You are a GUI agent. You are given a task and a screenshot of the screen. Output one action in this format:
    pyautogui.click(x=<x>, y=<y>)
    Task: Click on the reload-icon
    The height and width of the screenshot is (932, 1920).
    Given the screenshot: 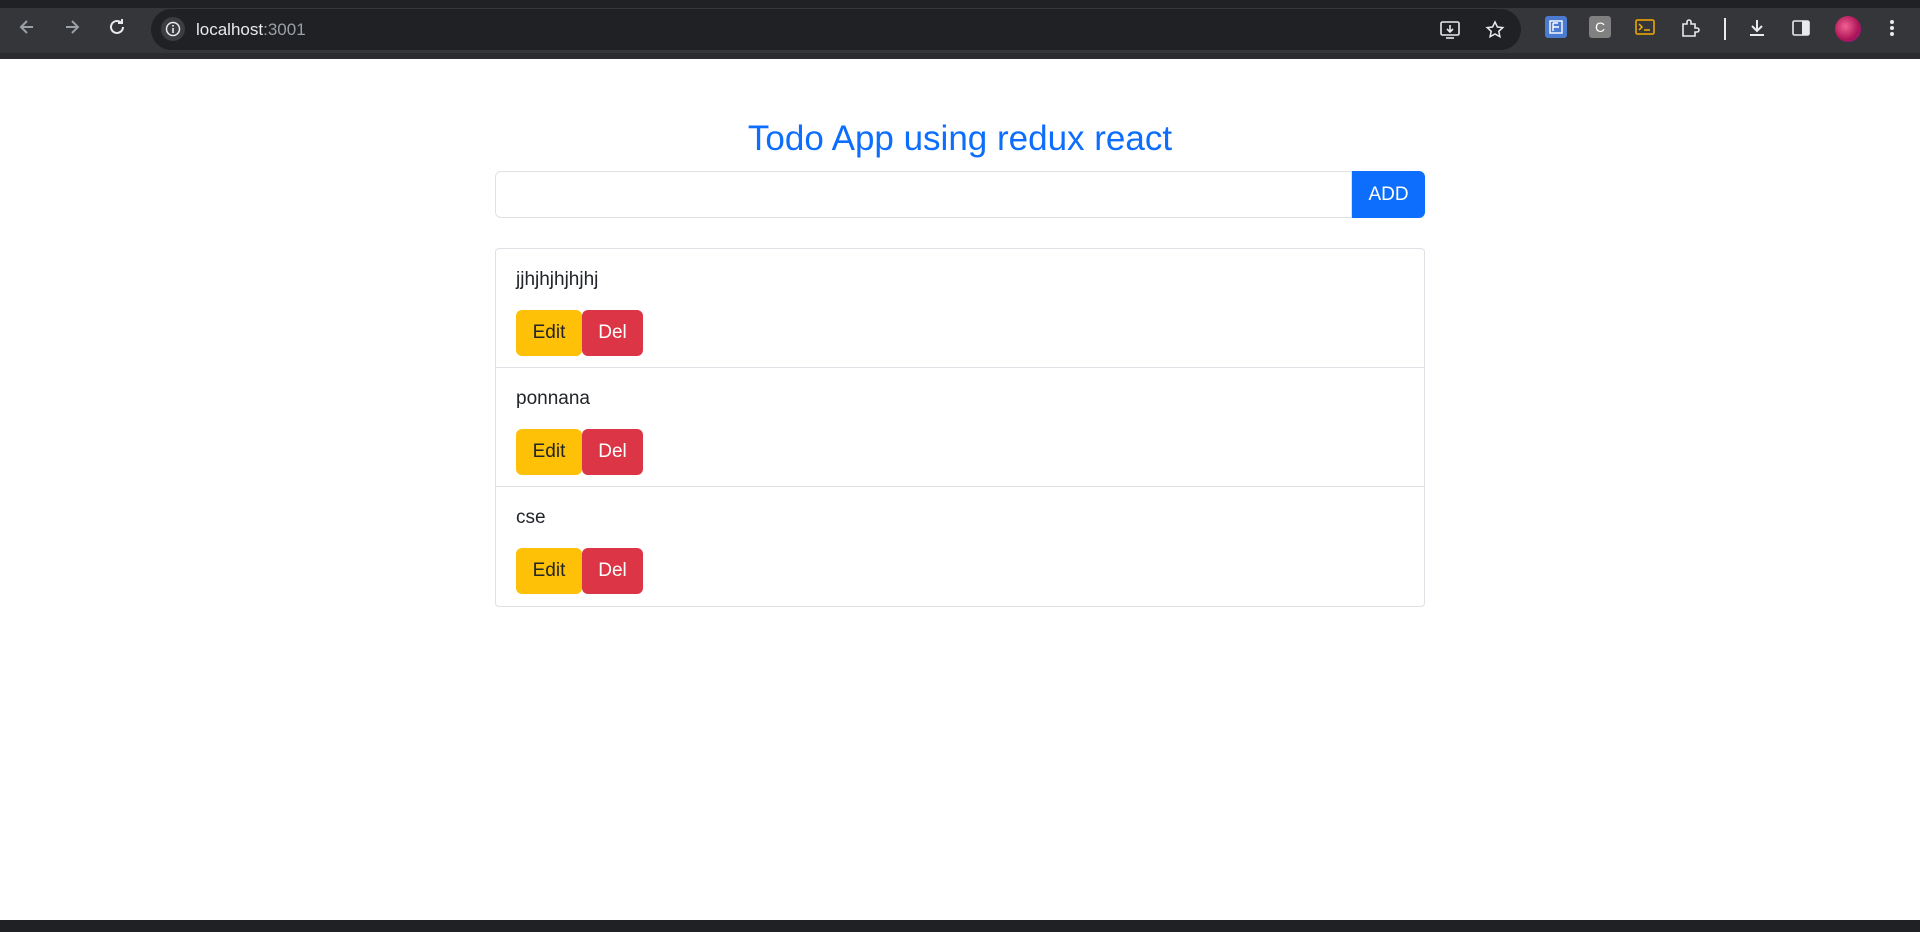 What is the action you would take?
    pyautogui.click(x=117, y=26)
    